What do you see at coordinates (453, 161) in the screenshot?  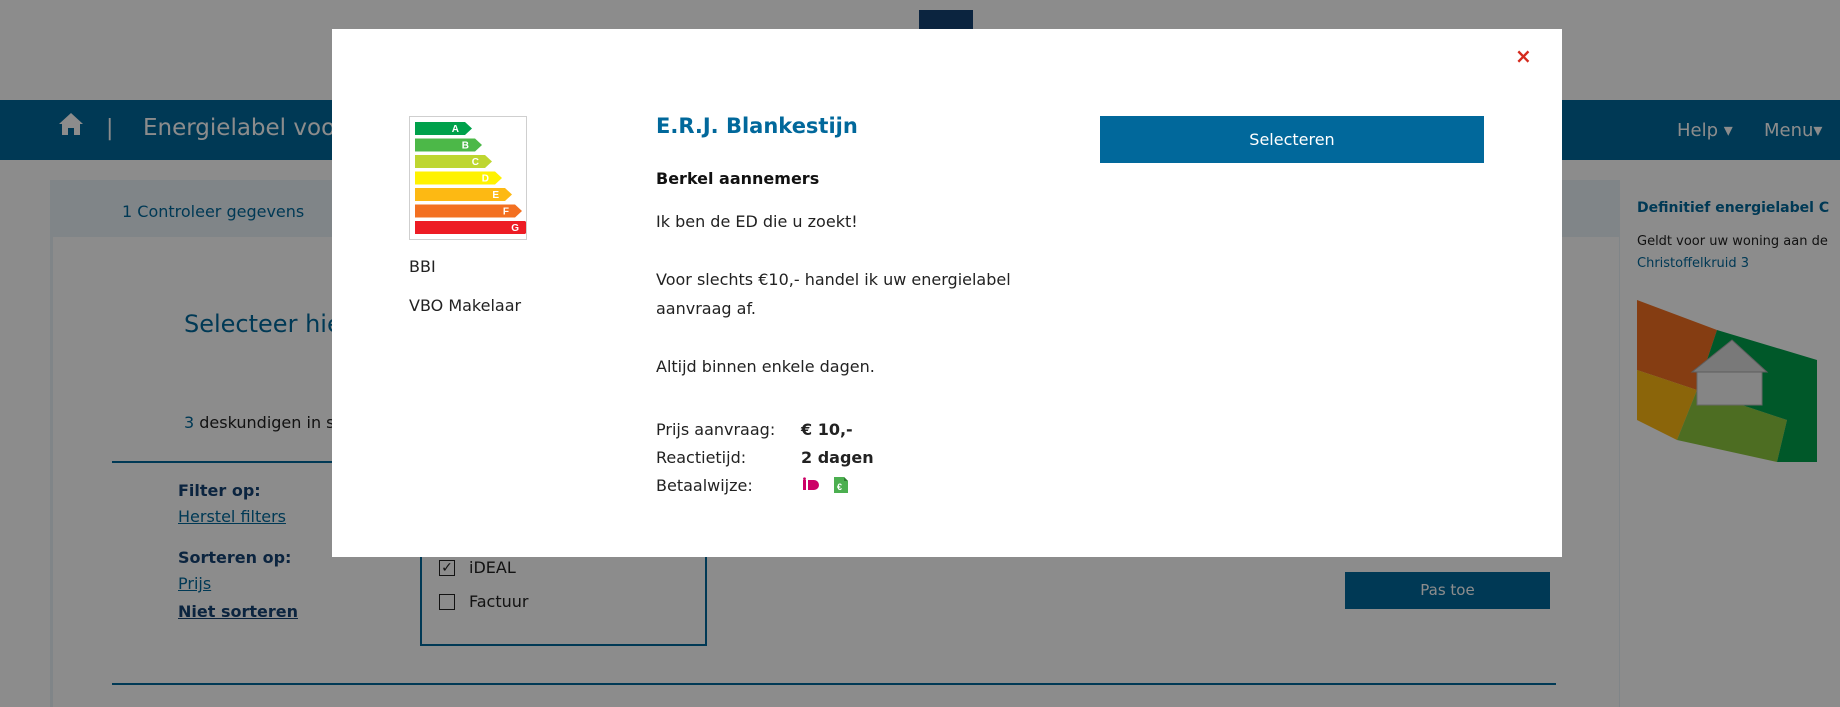 I see `label-class-c-bar` at bounding box center [453, 161].